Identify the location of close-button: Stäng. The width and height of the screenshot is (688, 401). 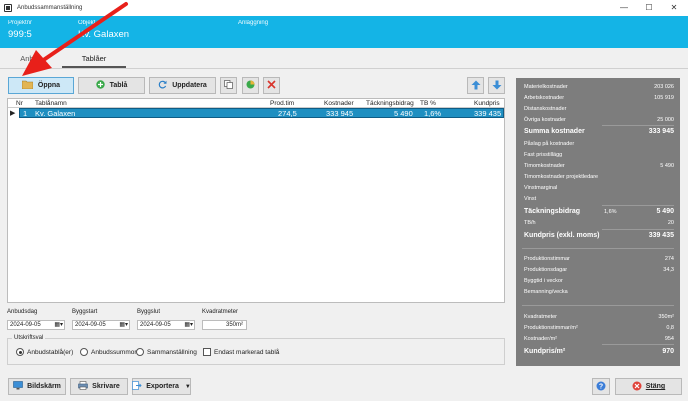
(648, 386).